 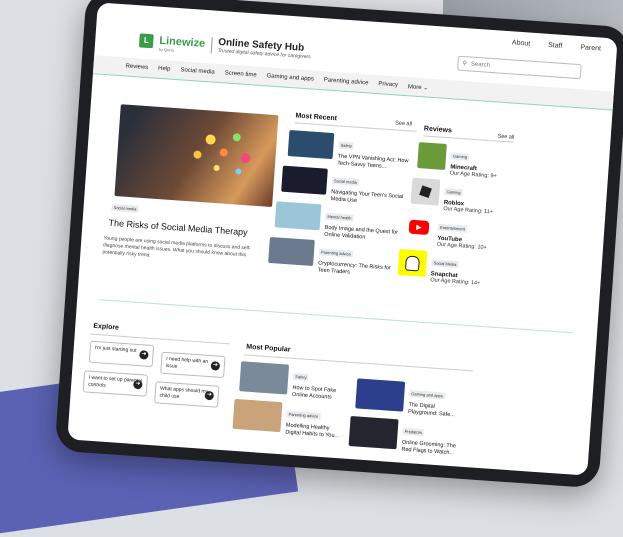 What do you see at coordinates (412, 262) in the screenshot?
I see `snapchat-icon` at bounding box center [412, 262].